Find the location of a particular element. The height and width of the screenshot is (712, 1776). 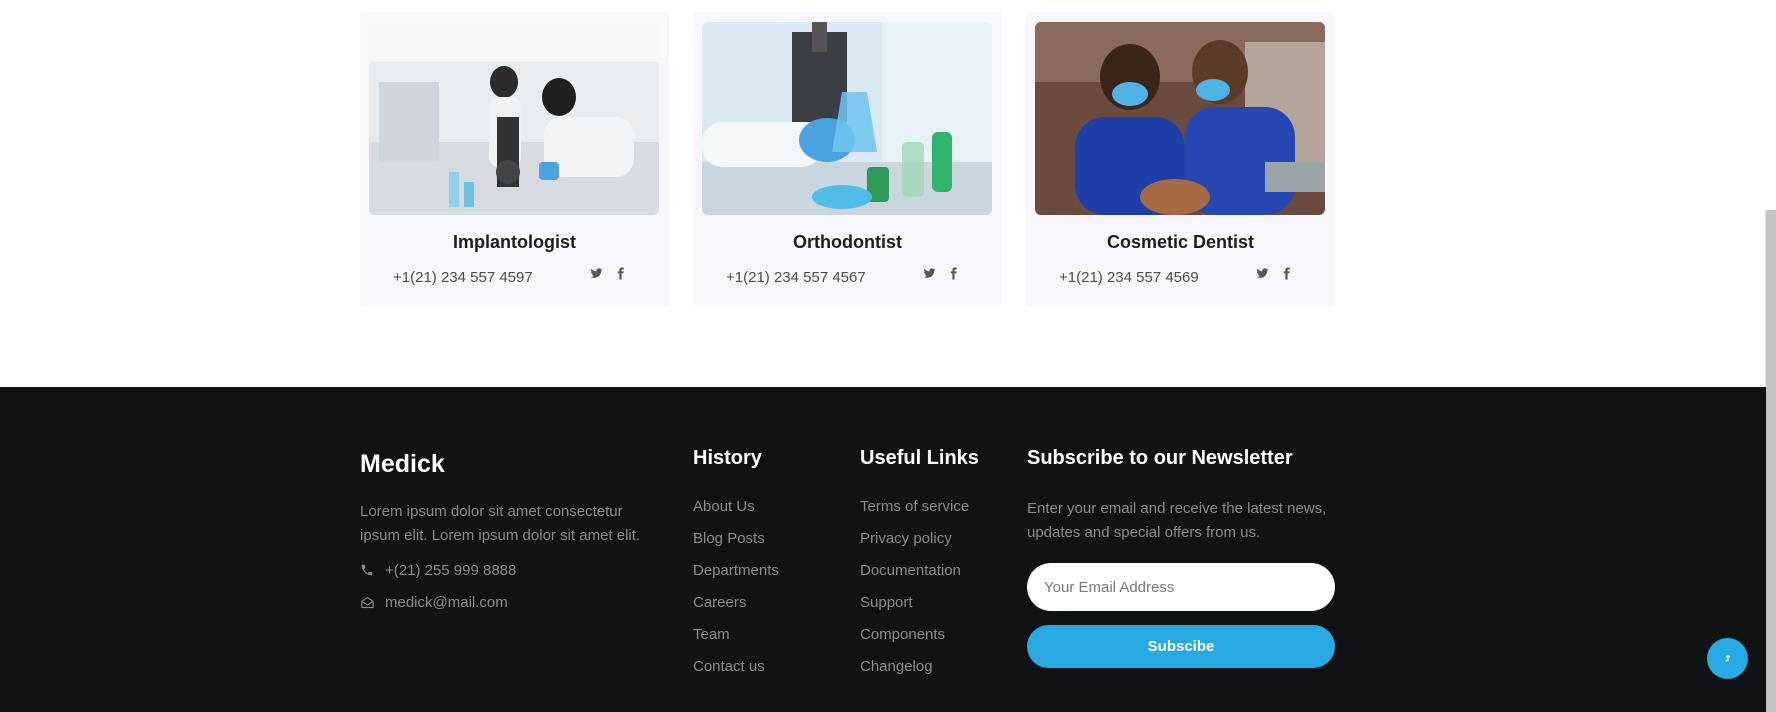

lab-microscope-photo is located at coordinates (514, 118).